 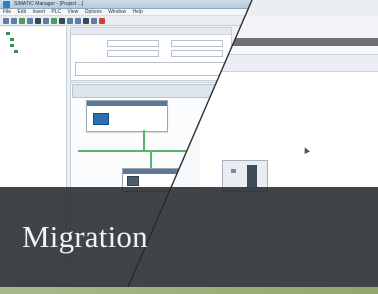 What do you see at coordinates (151, 31) in the screenshot?
I see `properties-header` at bounding box center [151, 31].